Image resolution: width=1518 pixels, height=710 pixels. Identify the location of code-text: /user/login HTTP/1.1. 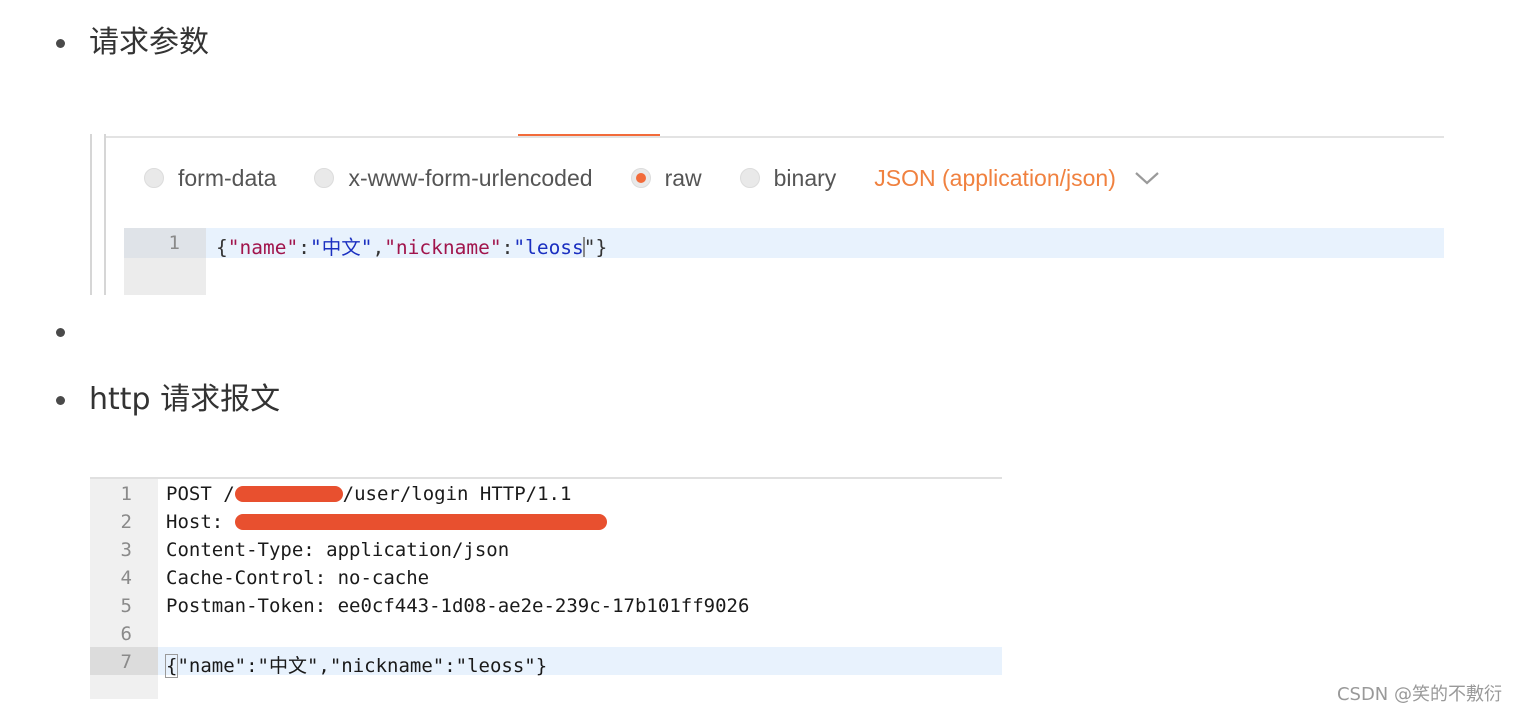
(457, 494).